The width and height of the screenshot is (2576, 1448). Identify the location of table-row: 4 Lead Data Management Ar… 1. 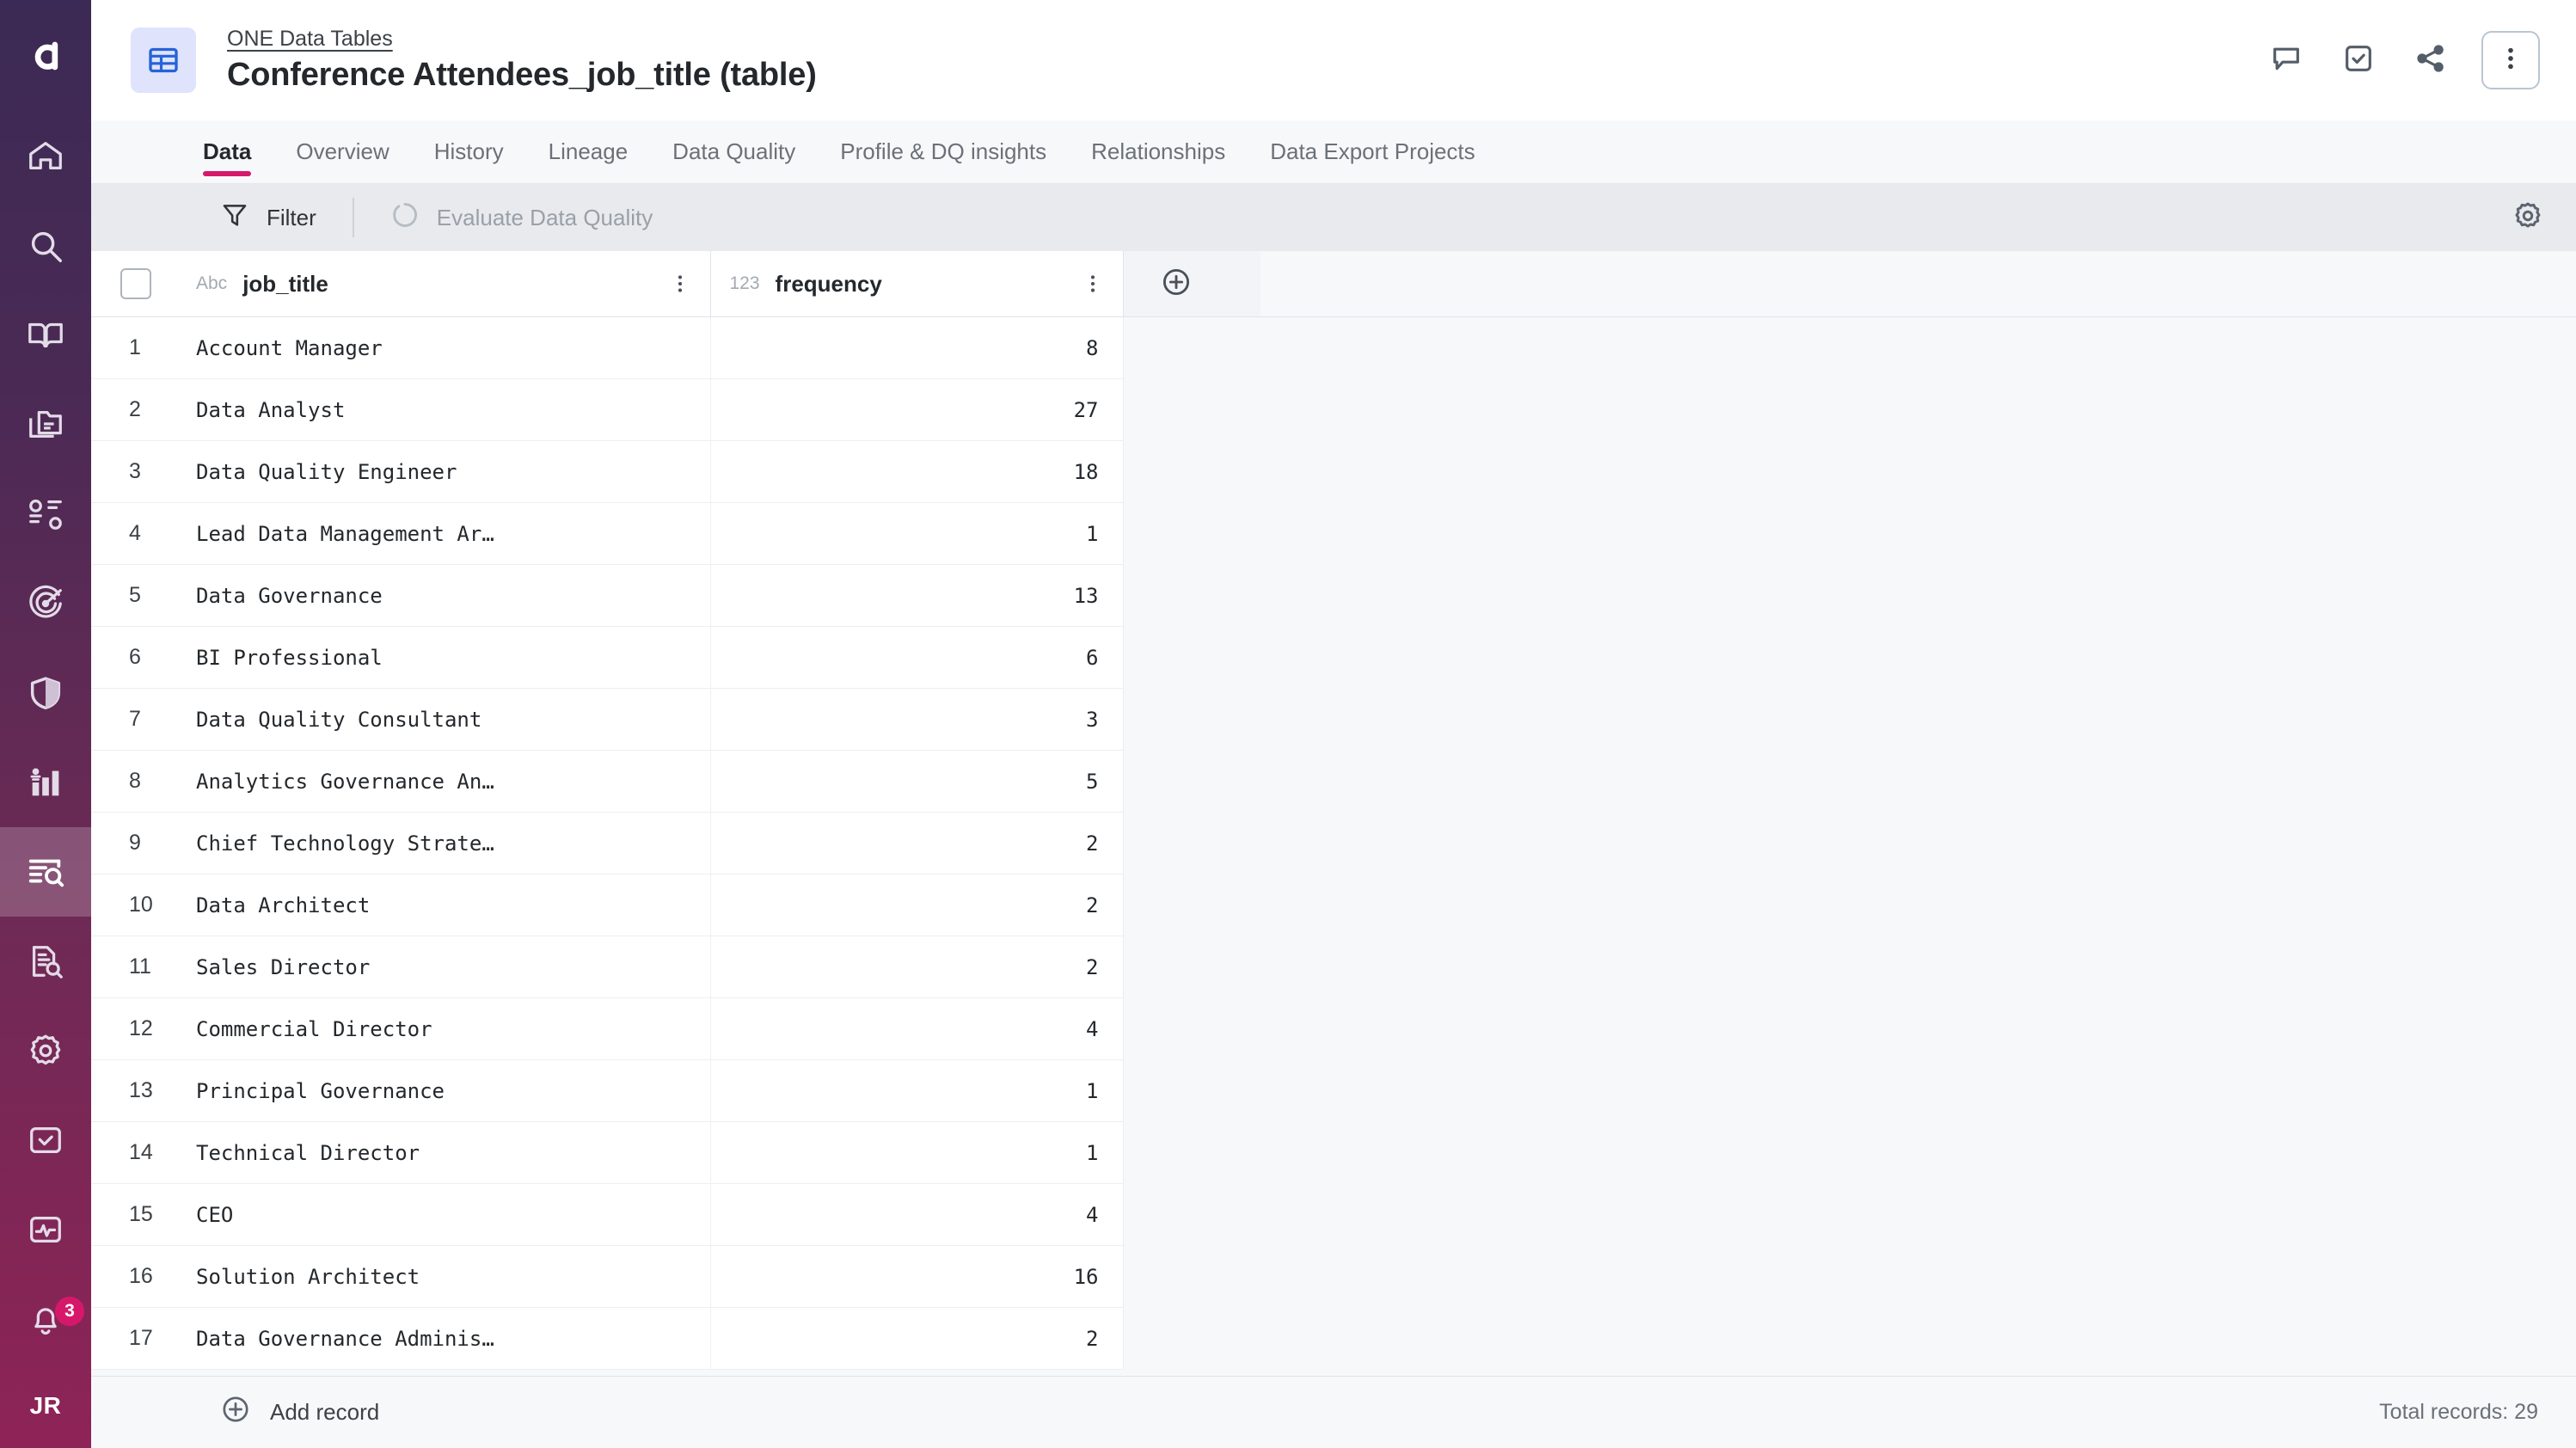
(1334, 533).